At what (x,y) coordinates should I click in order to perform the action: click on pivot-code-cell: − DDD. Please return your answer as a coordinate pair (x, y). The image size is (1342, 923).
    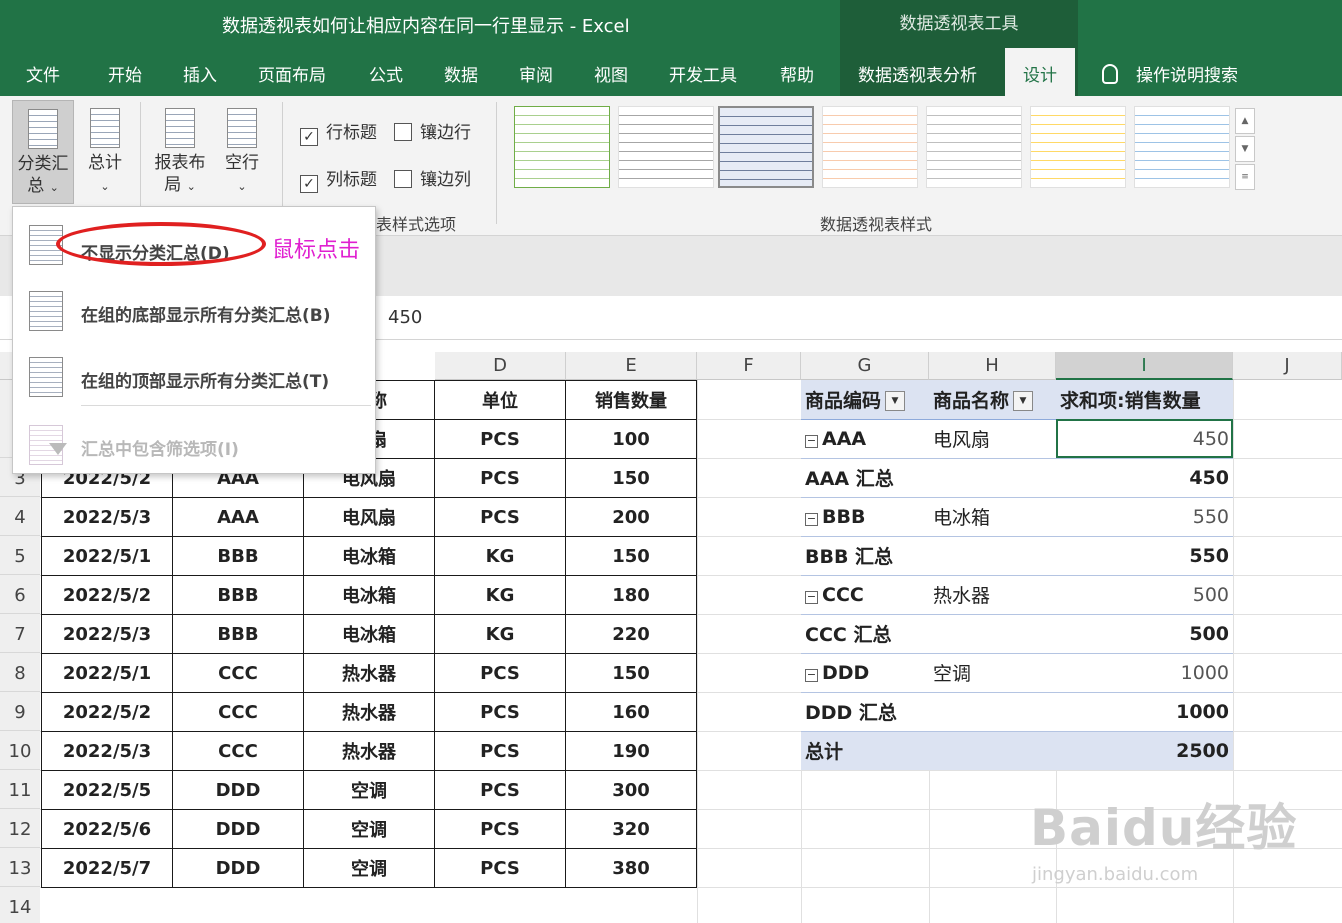
    Looking at the image, I should click on (865, 673).